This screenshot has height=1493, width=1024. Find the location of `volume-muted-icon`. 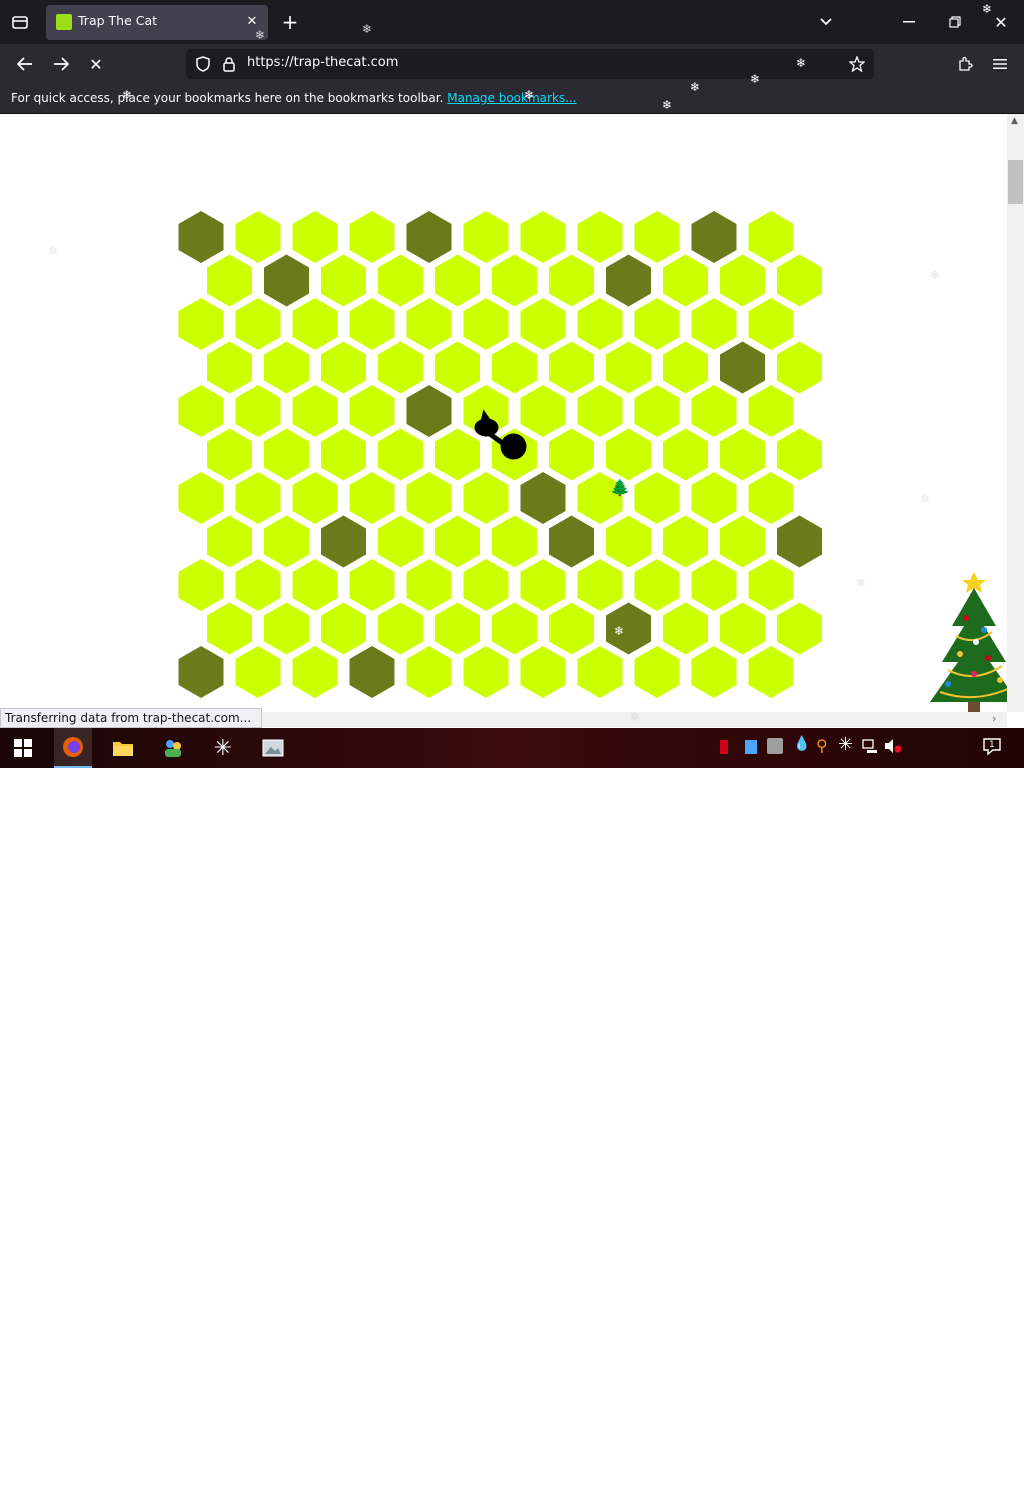

volume-muted-icon is located at coordinates (893, 748).